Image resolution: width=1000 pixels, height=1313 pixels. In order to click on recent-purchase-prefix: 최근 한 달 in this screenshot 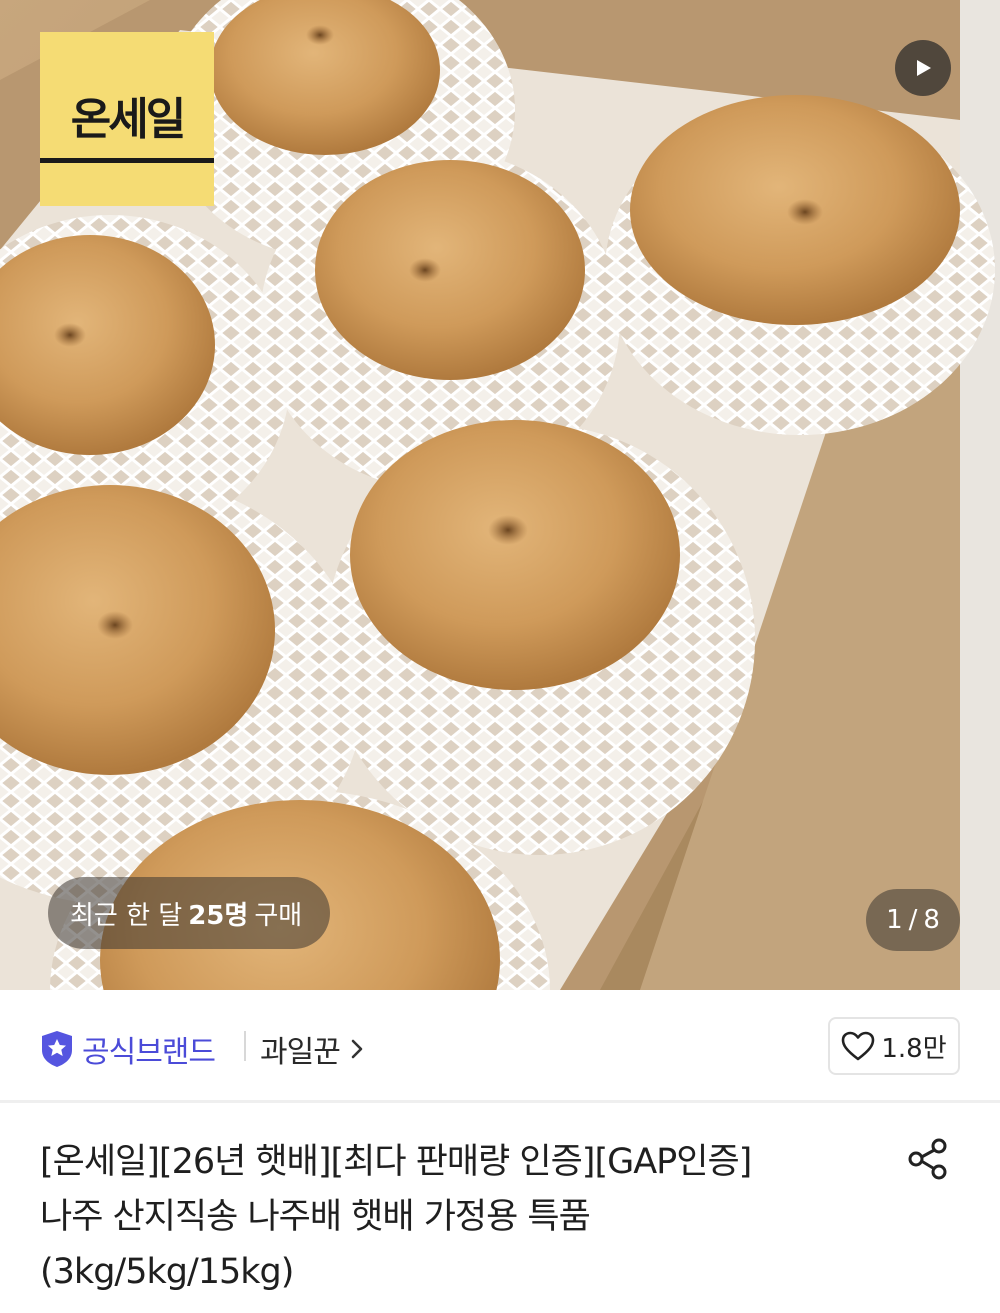, I will do `click(126, 915)`.